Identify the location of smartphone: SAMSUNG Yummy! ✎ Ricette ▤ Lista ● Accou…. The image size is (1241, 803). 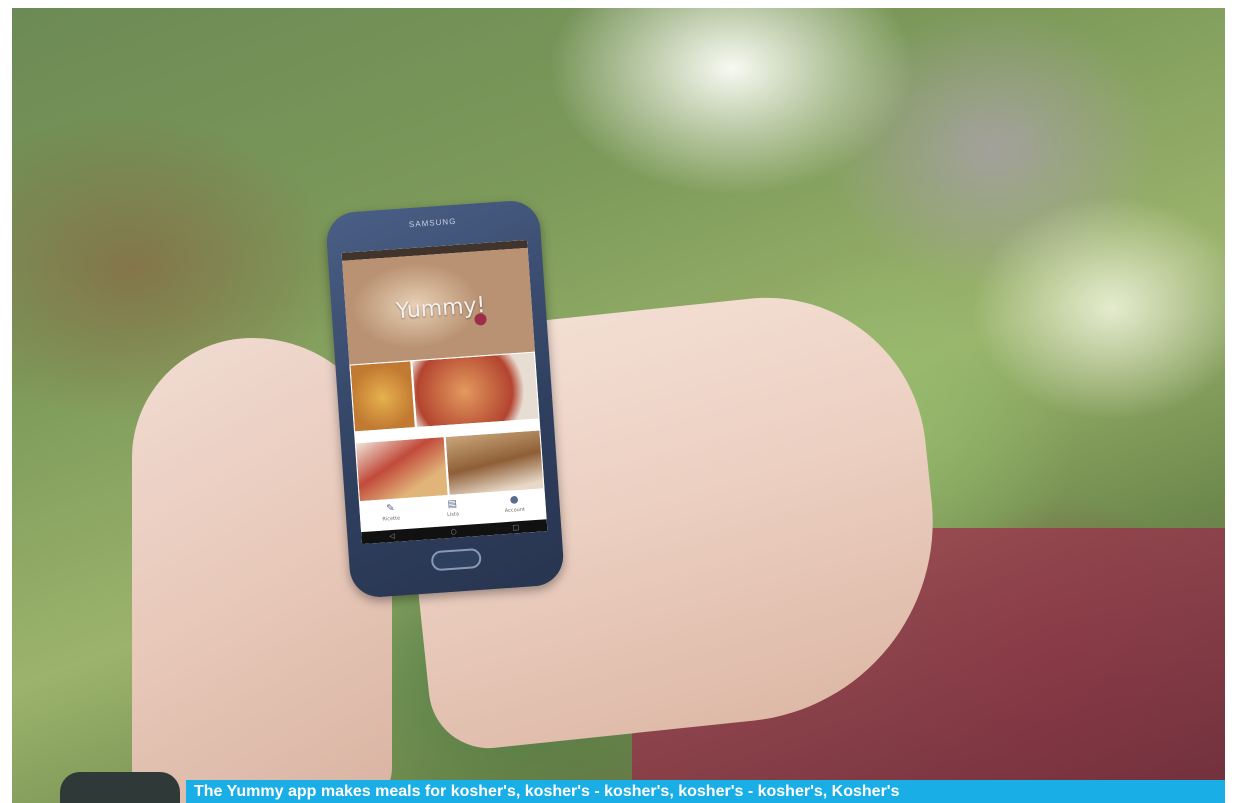
(445, 399).